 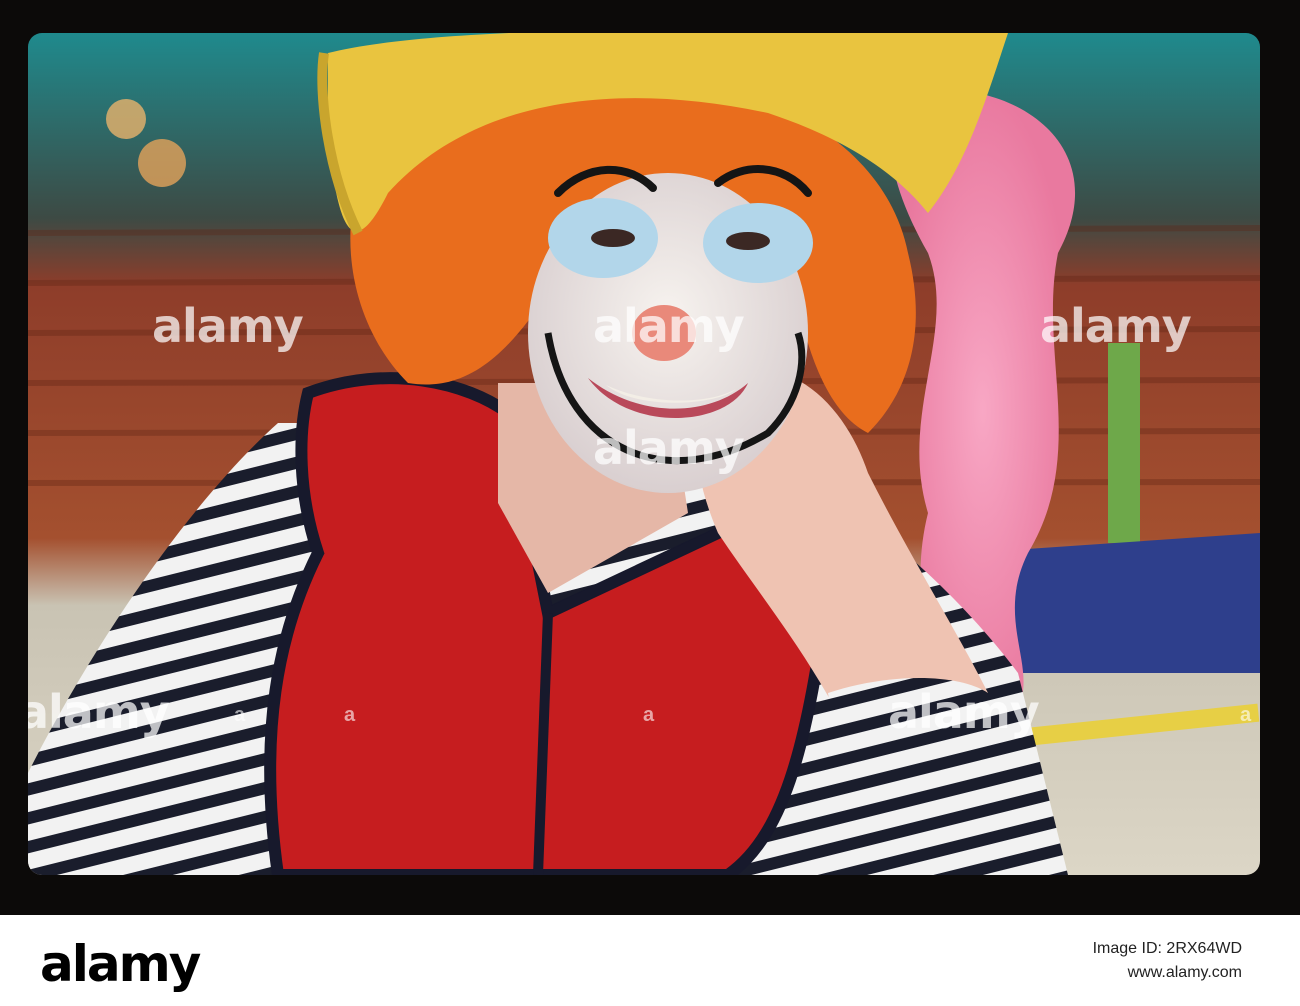 What do you see at coordinates (650, 960) in the screenshot?
I see `footer-bar: alamy Image ID: 2RX64WD www.alamy.com` at bounding box center [650, 960].